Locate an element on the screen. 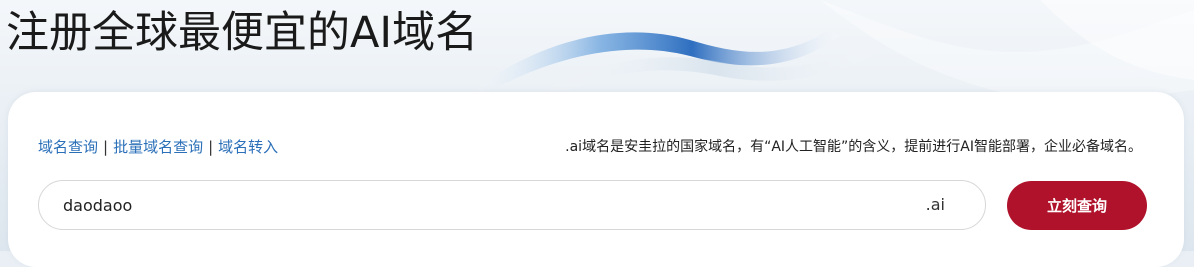  search-nav: 域名查询 | 批量域名查询 | 域名转入 is located at coordinates (158, 147).